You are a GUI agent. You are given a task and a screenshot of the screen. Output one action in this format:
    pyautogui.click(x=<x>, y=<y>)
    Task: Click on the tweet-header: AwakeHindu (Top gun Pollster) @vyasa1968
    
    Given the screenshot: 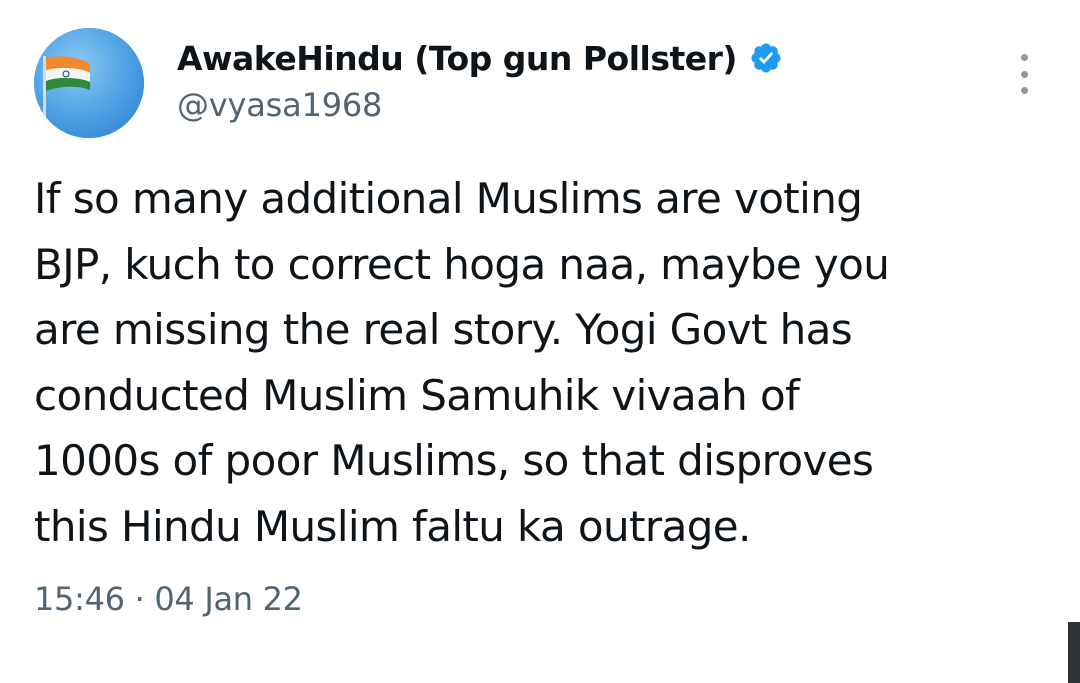 What is the action you would take?
    pyautogui.click(x=583, y=80)
    